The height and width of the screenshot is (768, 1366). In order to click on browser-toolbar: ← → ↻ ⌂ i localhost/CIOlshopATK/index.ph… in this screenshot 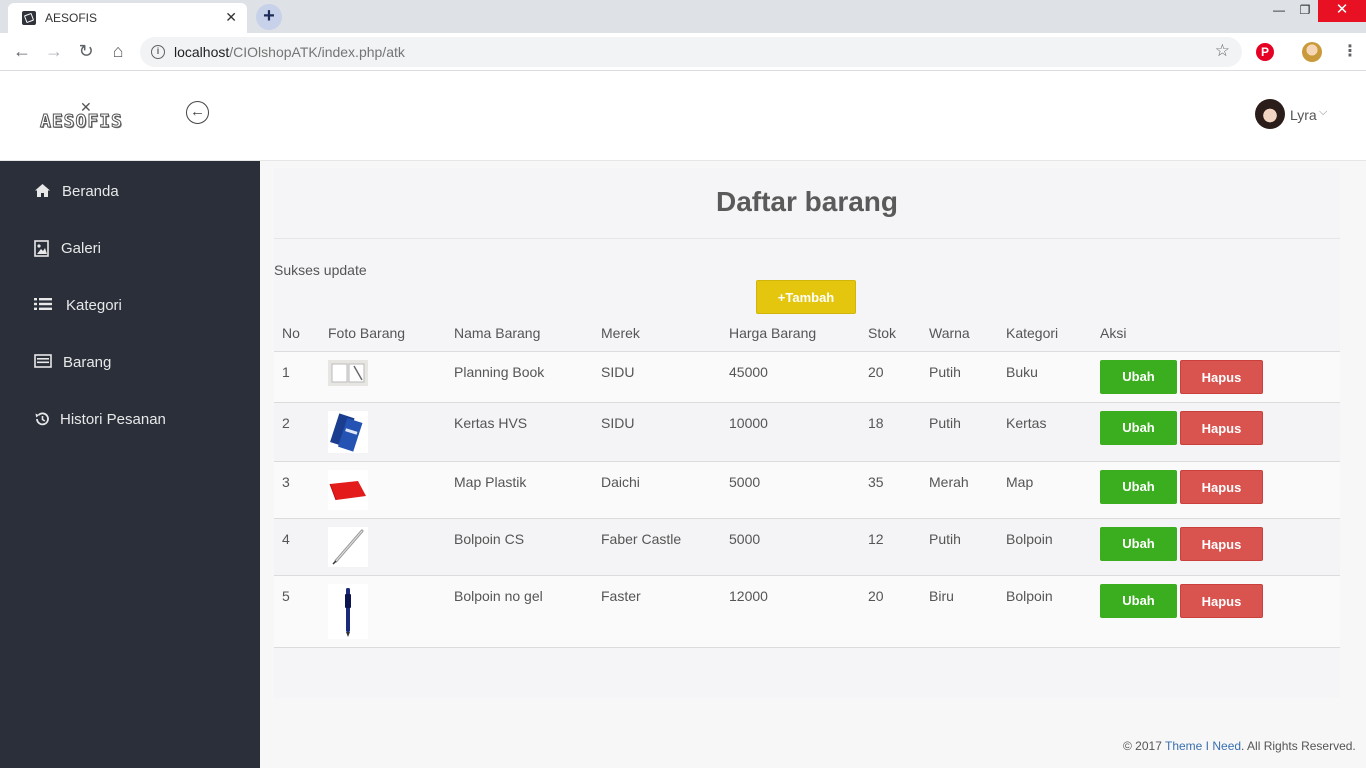, I will do `click(683, 52)`.